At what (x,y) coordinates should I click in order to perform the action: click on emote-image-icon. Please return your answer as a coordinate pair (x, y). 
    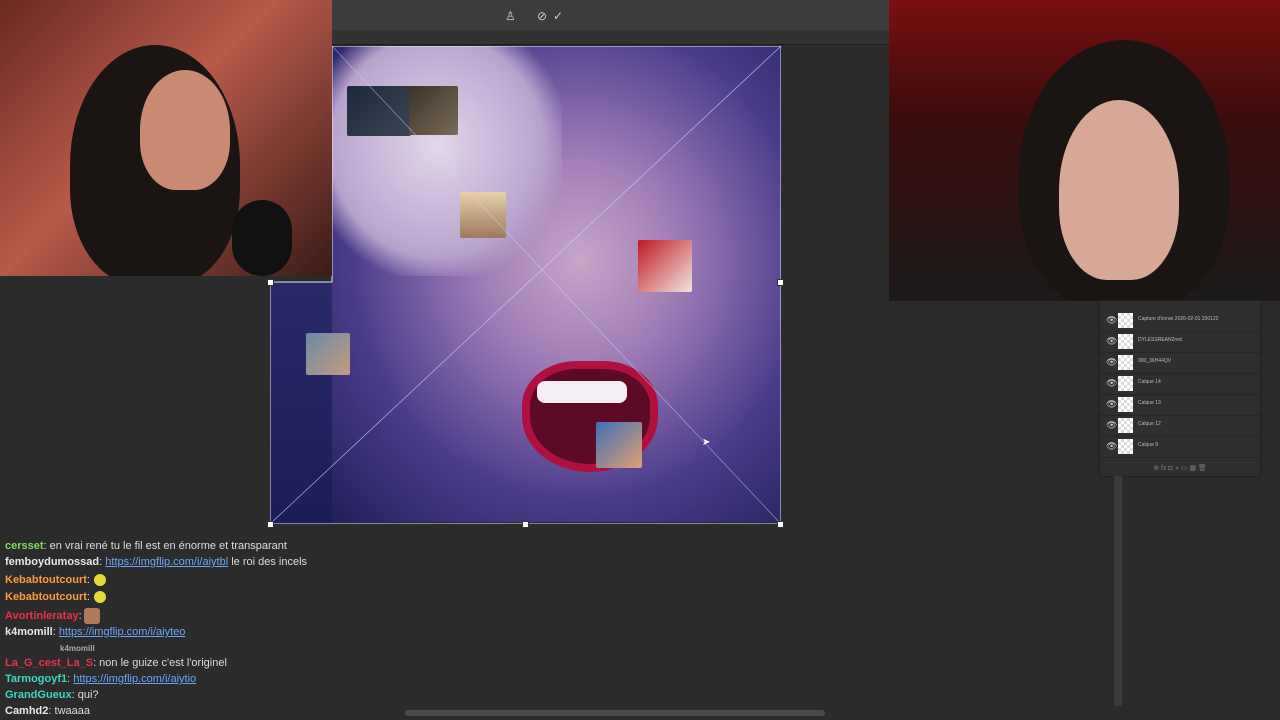
    Looking at the image, I should click on (91, 616).